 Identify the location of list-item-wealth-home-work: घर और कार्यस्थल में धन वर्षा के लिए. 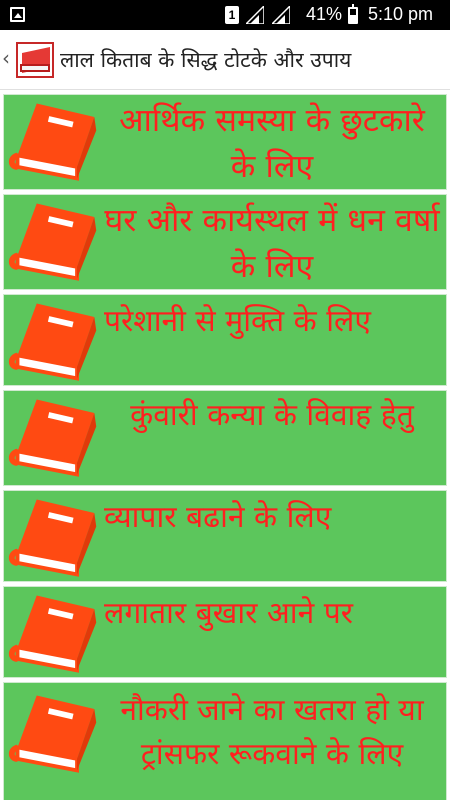
(225, 242).